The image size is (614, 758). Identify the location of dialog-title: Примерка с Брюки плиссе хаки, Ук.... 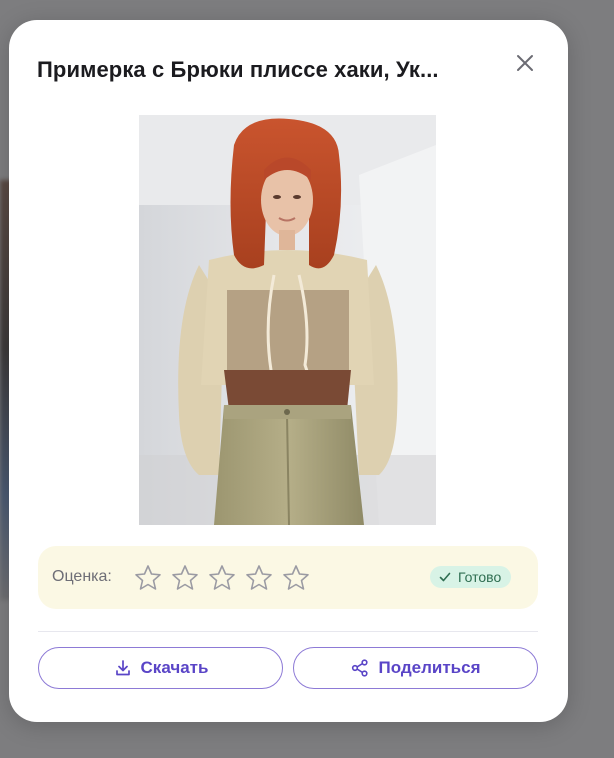
(238, 69).